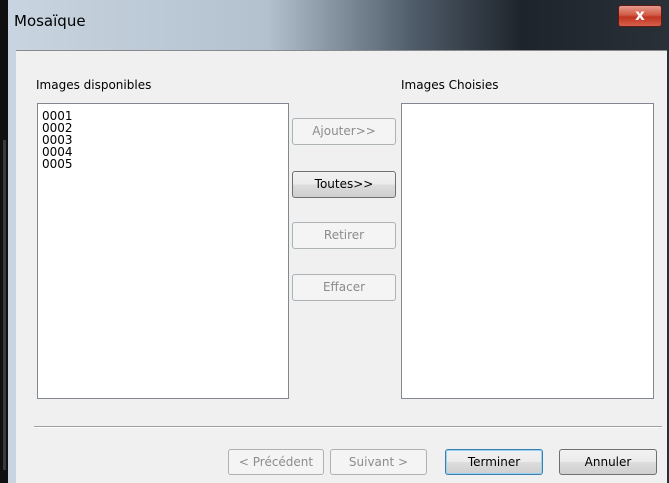 This screenshot has height=483, width=669. Describe the element at coordinates (450, 85) in the screenshot. I see `chosen-images-label: Images Choisies` at that location.